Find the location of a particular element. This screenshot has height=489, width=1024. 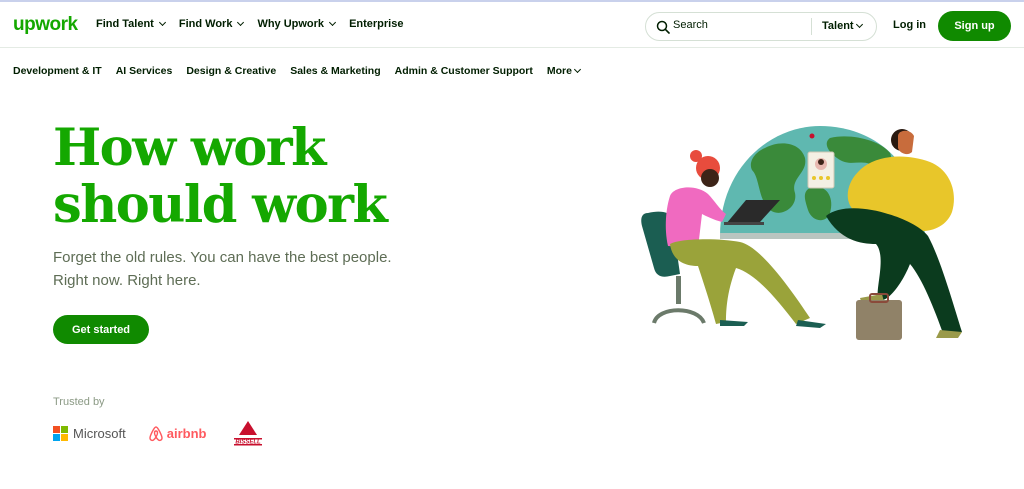

nav-enterprise-label: Enterprise is located at coordinates (376, 24).